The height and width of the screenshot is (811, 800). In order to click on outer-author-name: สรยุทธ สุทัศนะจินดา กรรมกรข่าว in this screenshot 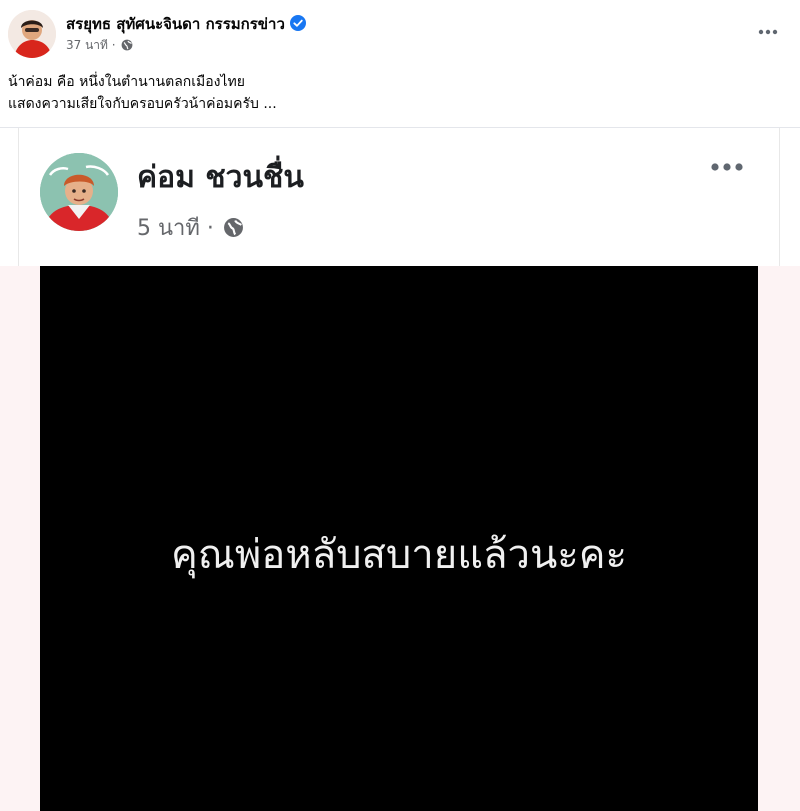, I will do `click(186, 24)`.